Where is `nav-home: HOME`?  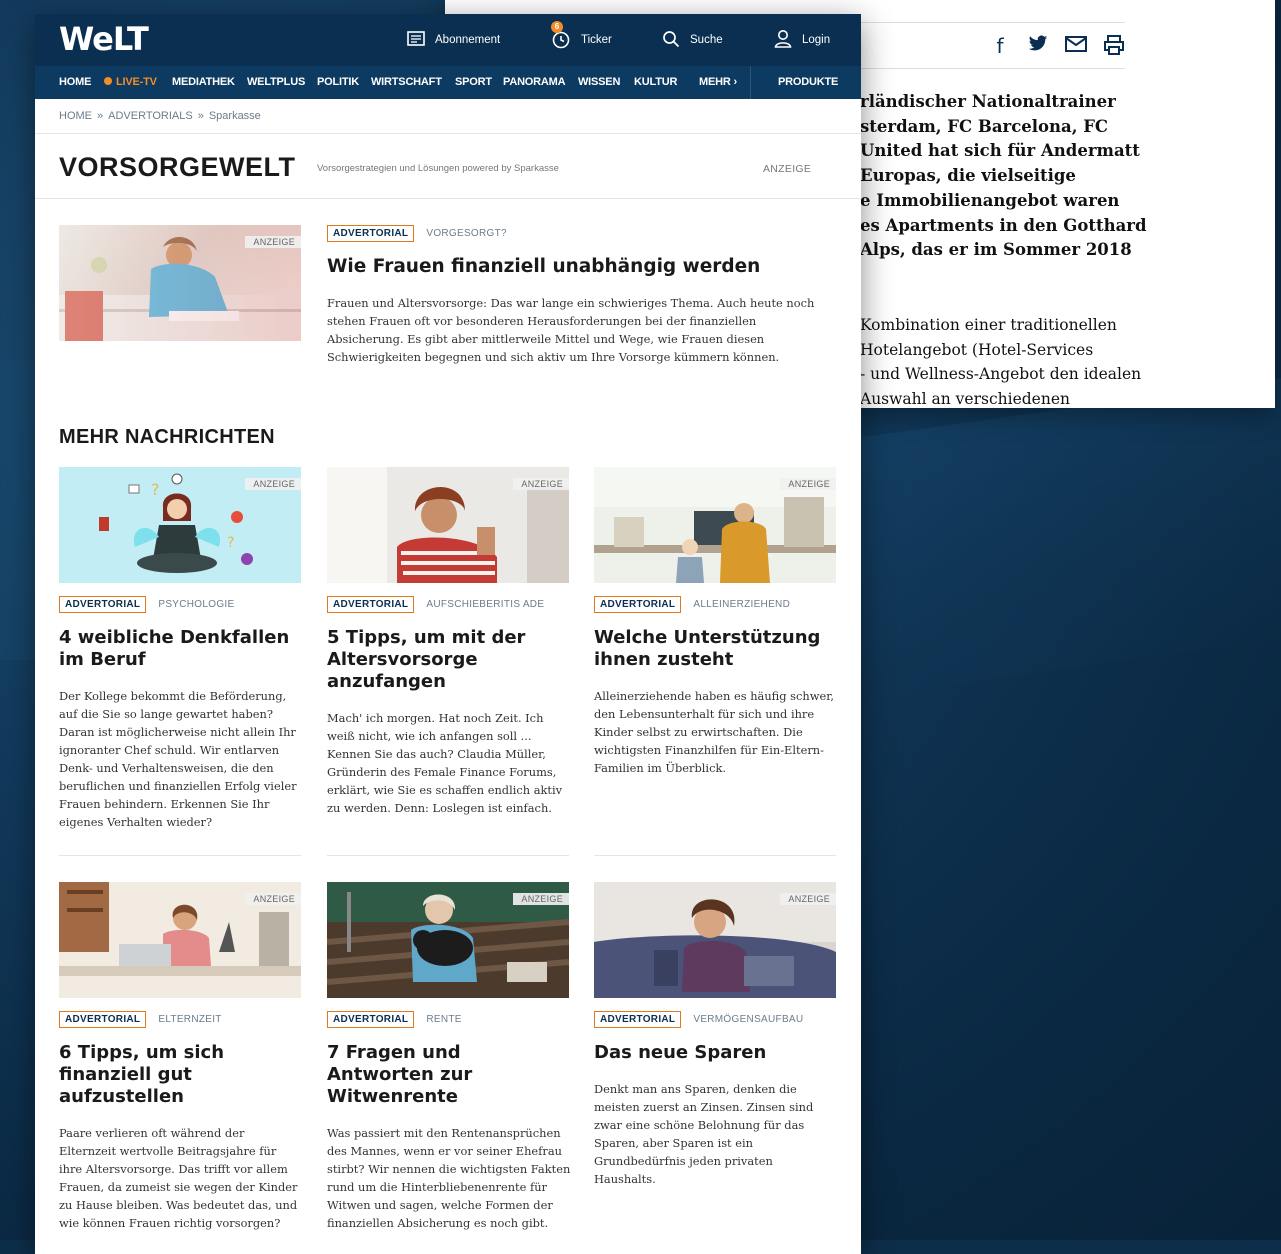
nav-home: HOME is located at coordinates (75, 82).